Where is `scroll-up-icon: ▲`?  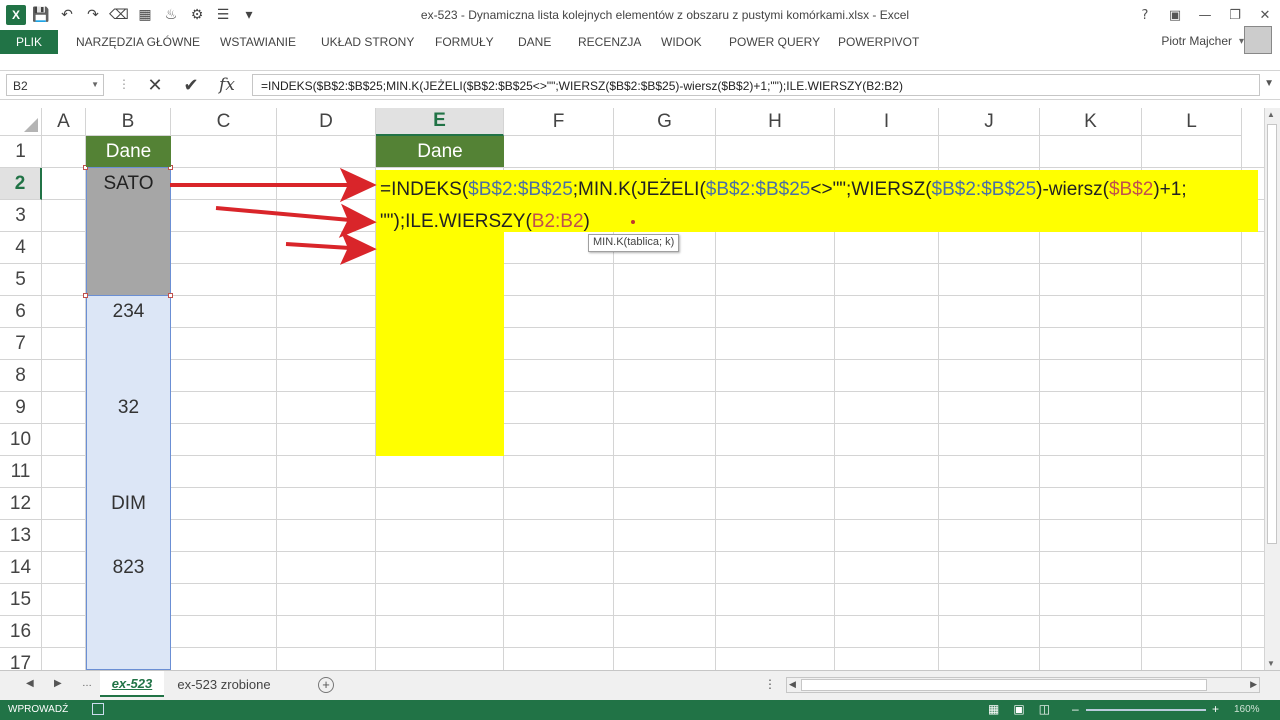 scroll-up-icon: ▲ is located at coordinates (1271, 114).